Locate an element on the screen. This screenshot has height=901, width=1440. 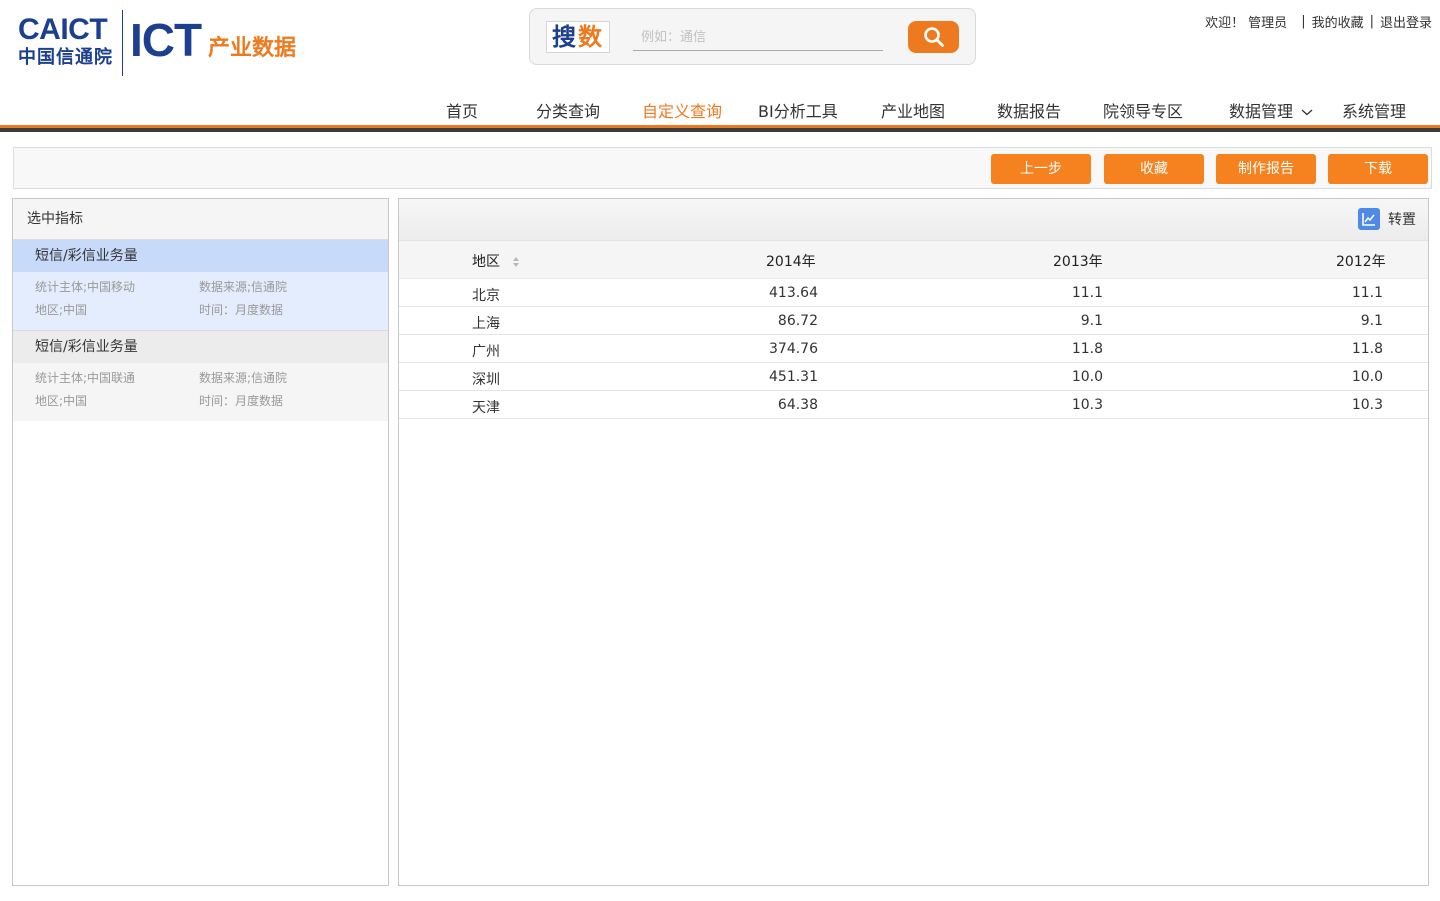
favorites-link: 我的收藏 is located at coordinates (1338, 21).